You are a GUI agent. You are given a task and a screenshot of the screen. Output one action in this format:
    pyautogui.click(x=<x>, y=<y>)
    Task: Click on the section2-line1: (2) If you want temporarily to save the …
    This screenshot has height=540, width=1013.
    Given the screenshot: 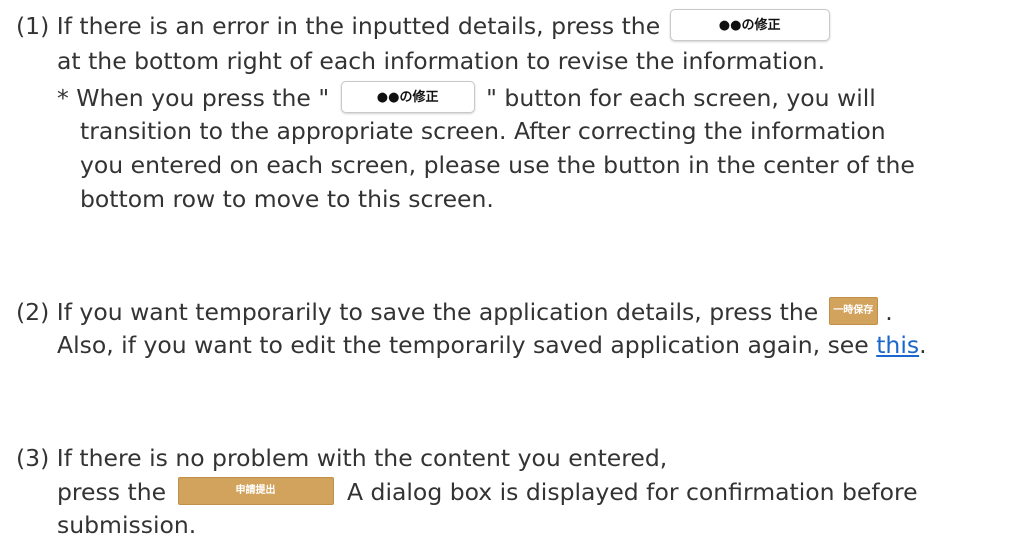 What is the action you would take?
    pyautogui.click(x=454, y=312)
    